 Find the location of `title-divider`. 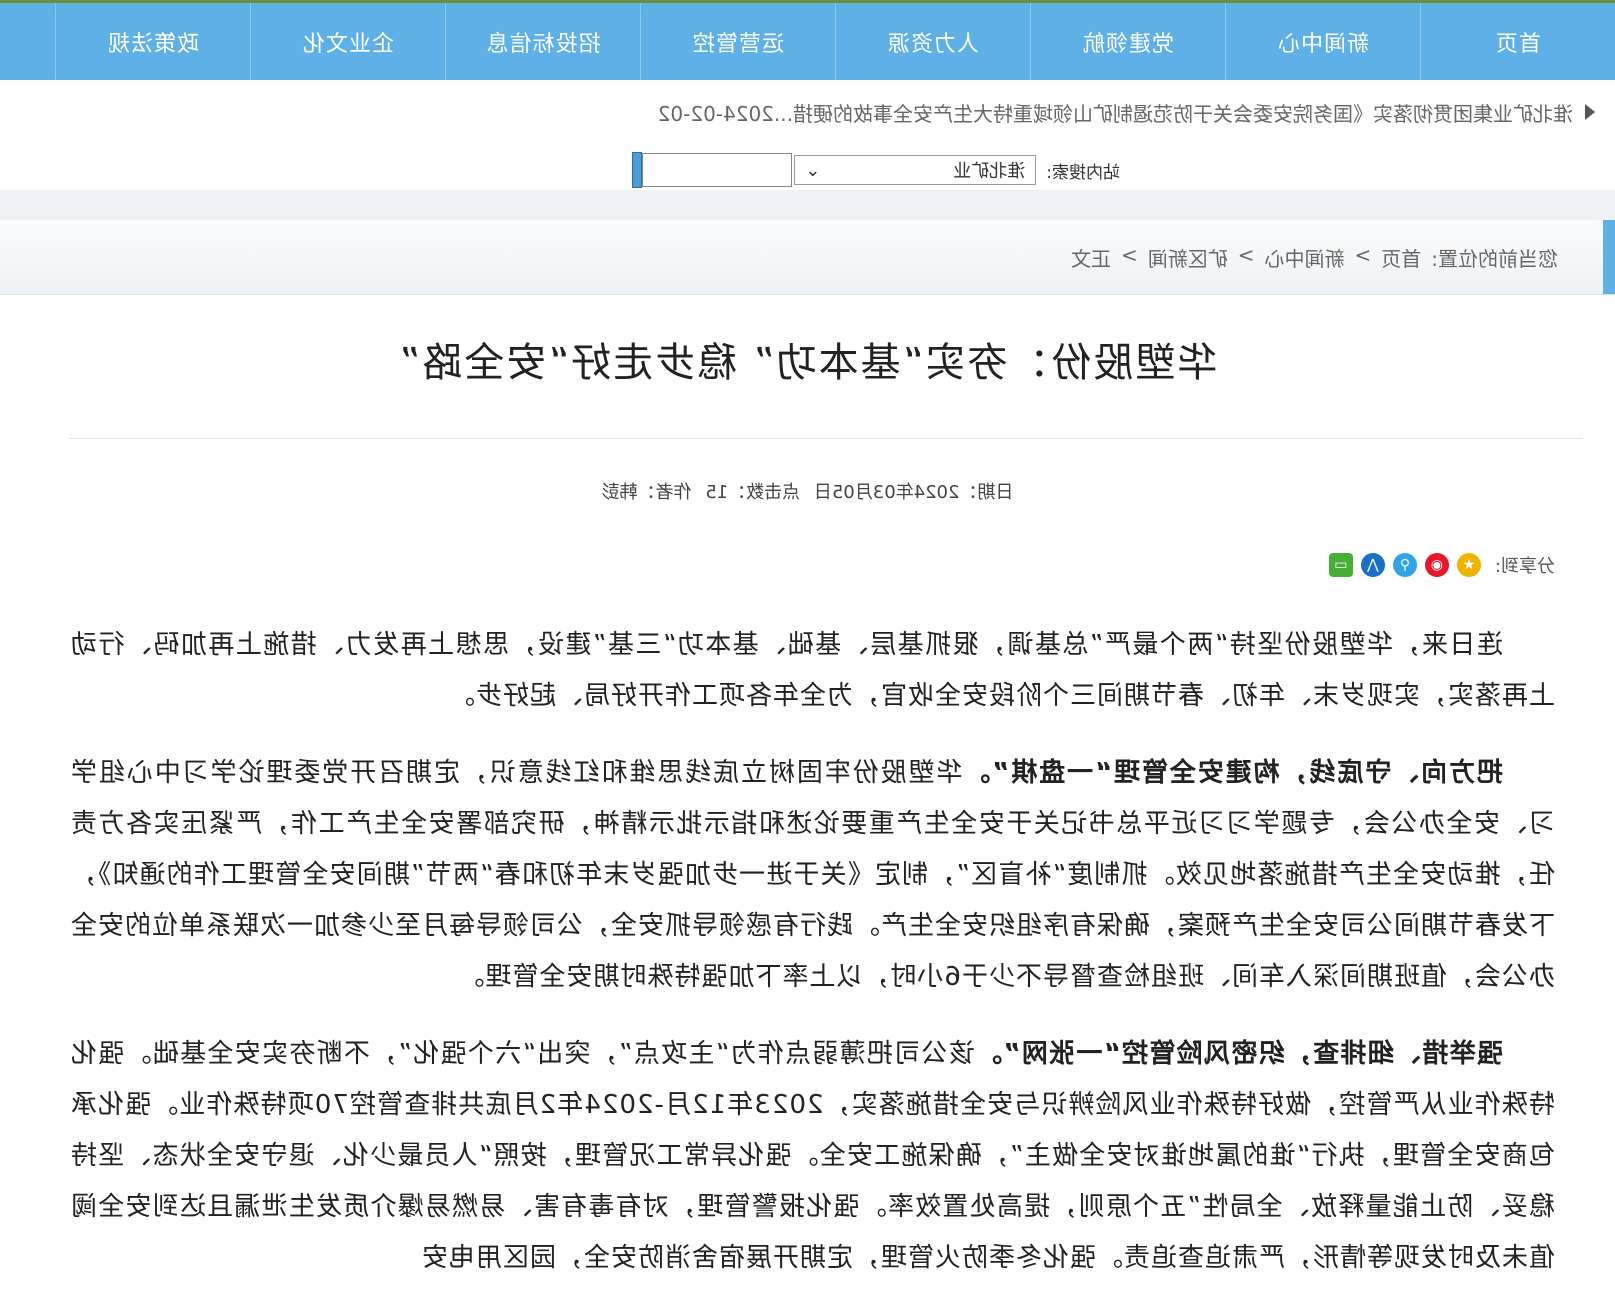

title-divider is located at coordinates (825, 438).